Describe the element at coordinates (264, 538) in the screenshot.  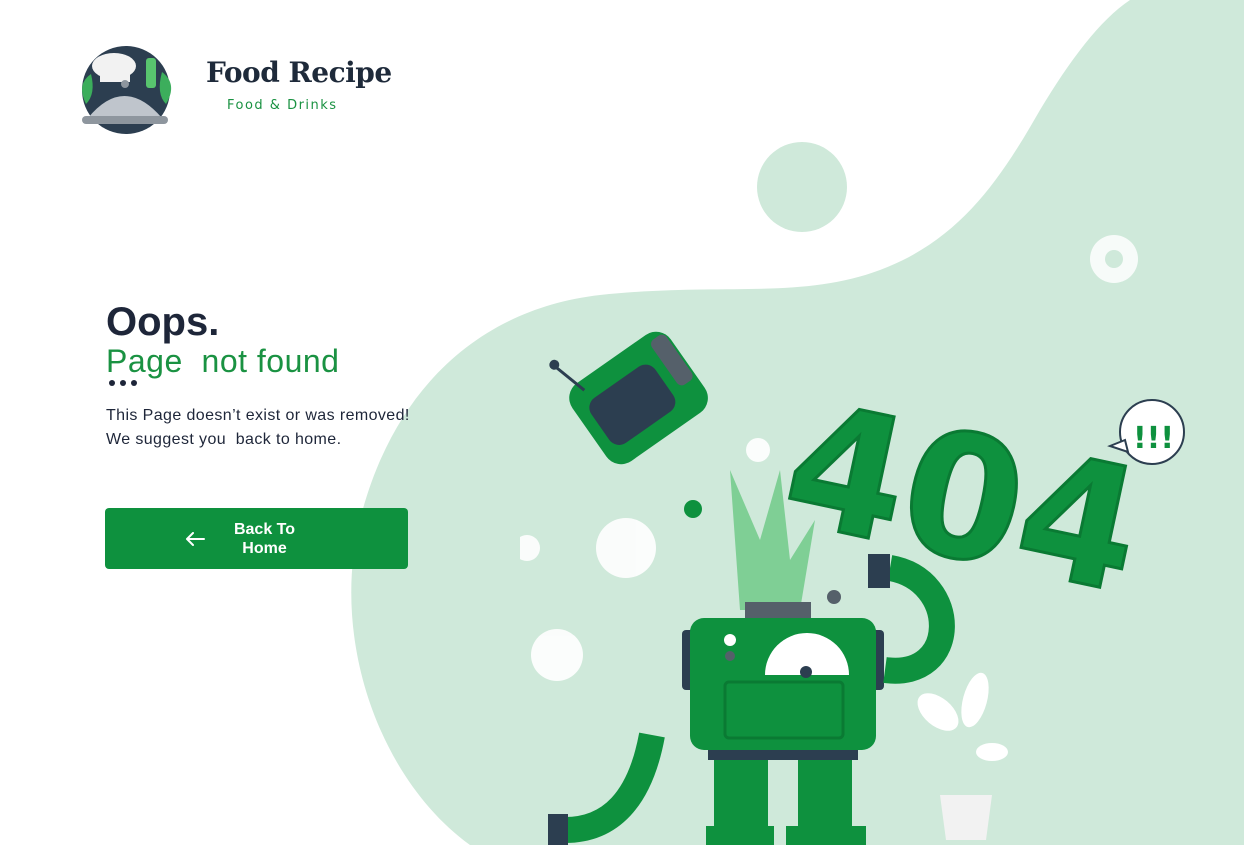
I see `back-to-home-label: Back To Home` at that location.